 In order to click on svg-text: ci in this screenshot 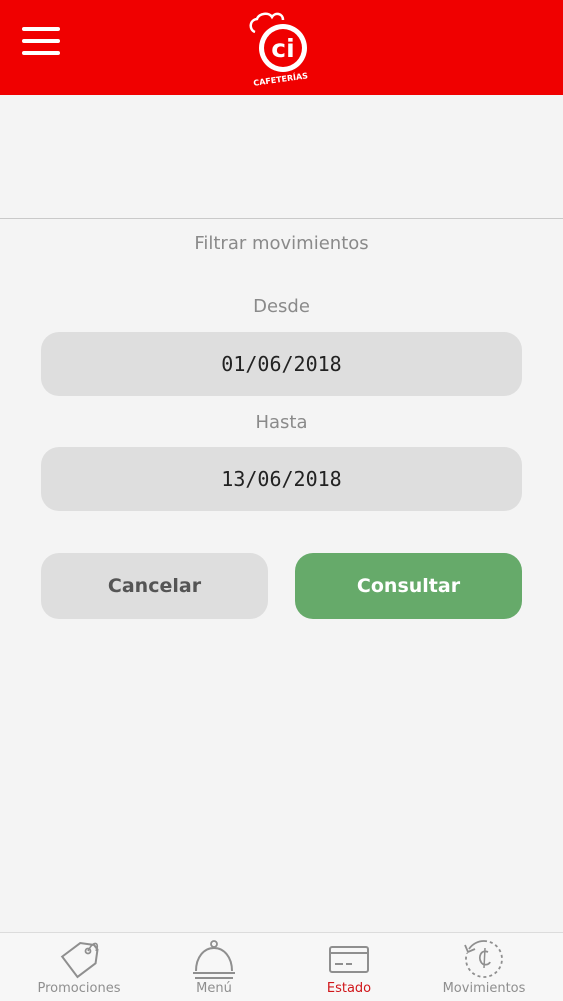, I will do `click(282, 48)`.